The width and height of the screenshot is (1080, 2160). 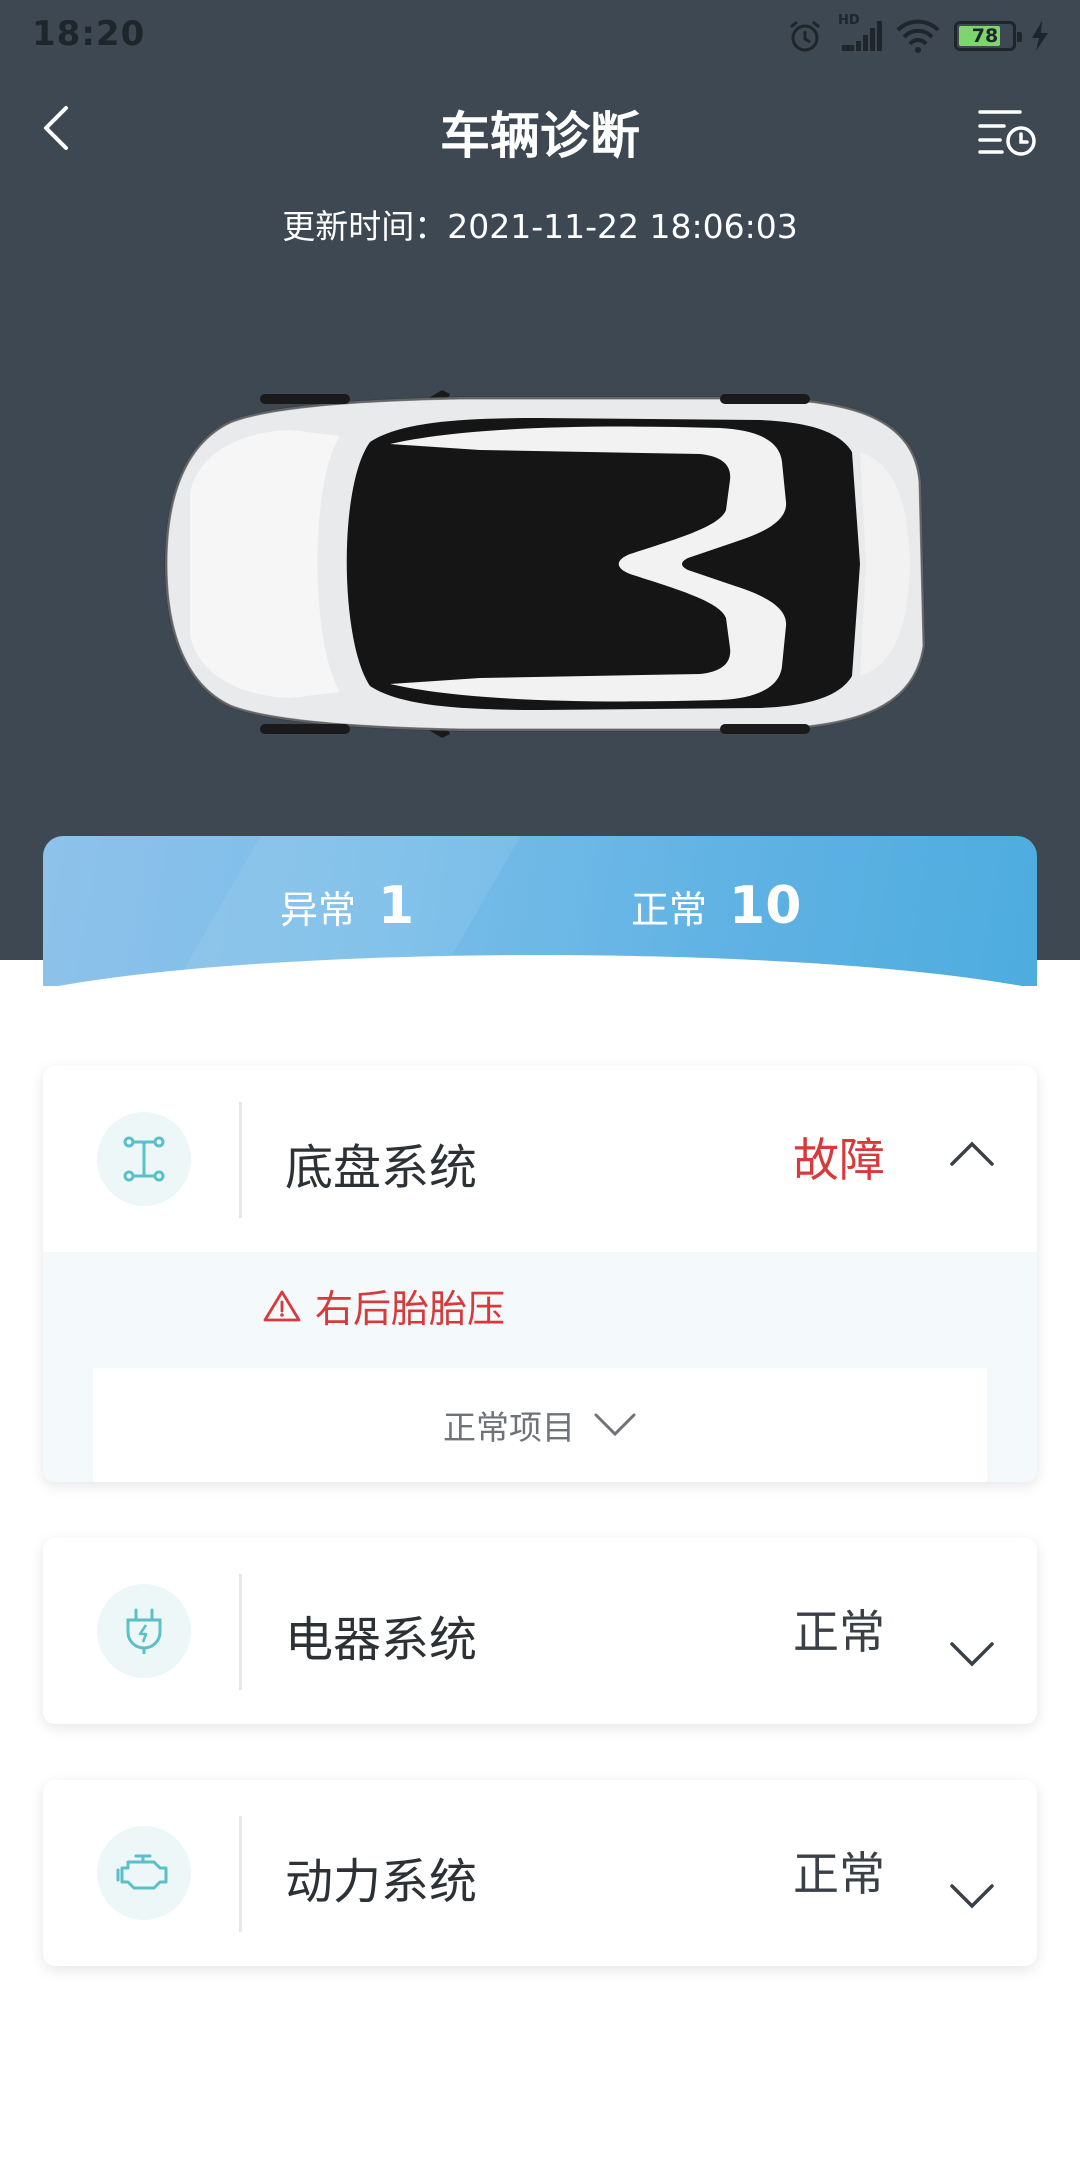 What do you see at coordinates (509, 1427) in the screenshot?
I see `normal-items-label: 正常项目` at bounding box center [509, 1427].